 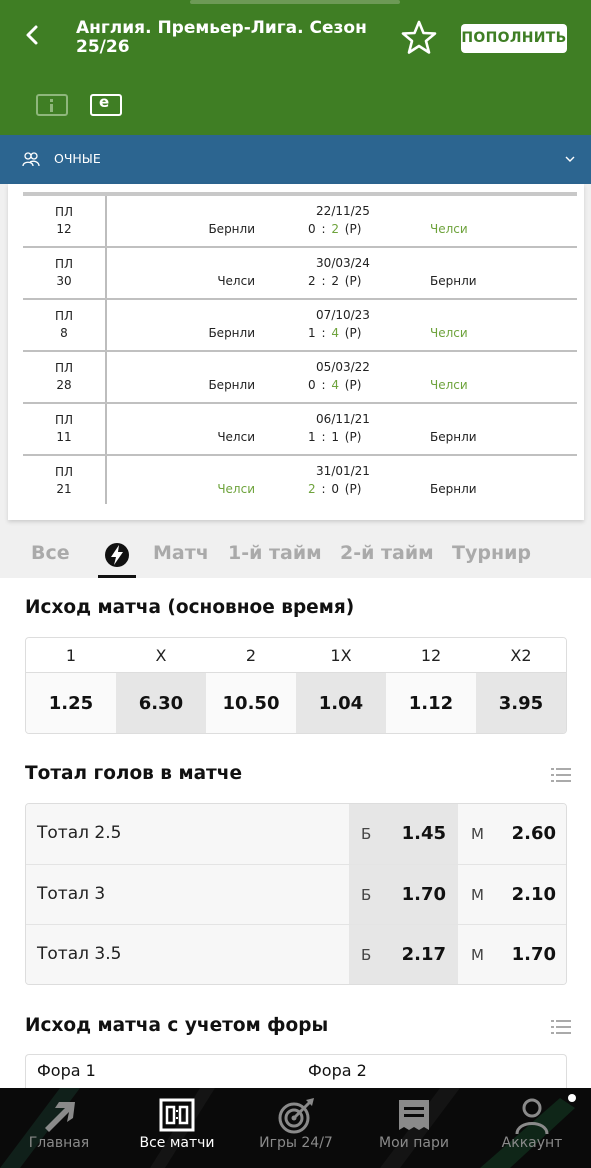 I want to click on odds-button-x2: 3.95, so click(x=521, y=703).